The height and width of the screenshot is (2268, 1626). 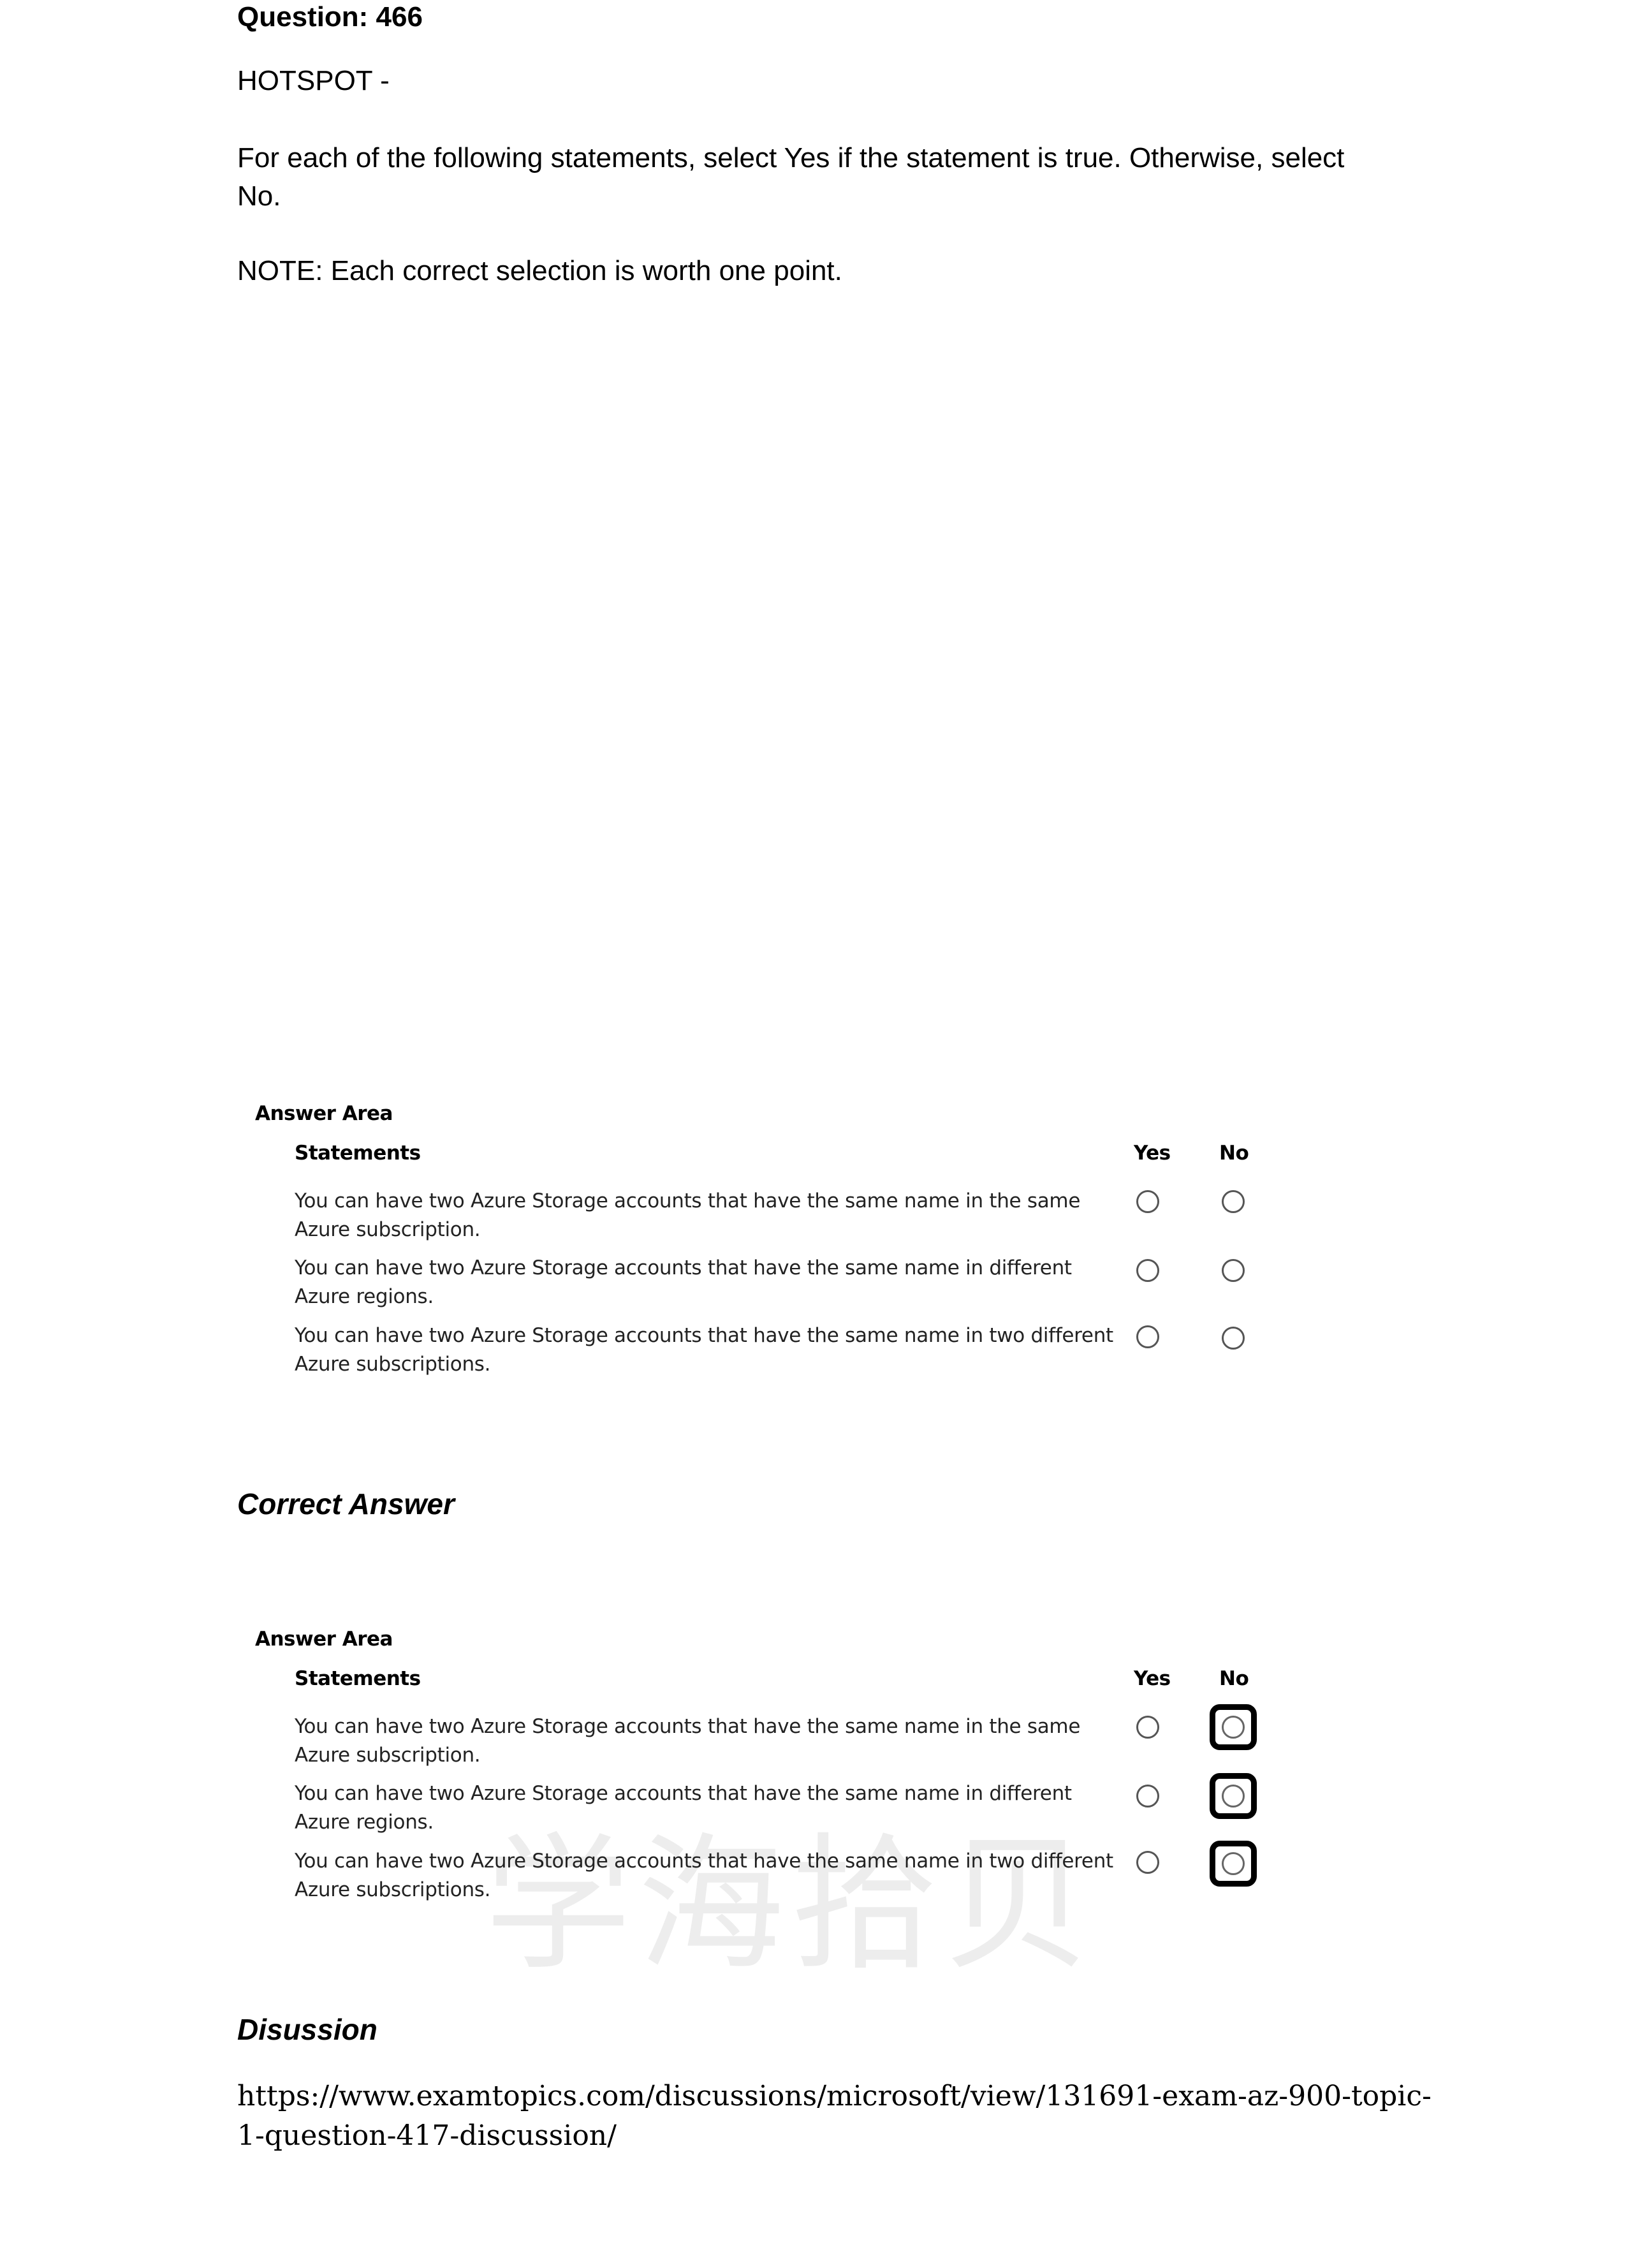 I want to click on discussion-heading: Disussion, so click(x=307, y=2029).